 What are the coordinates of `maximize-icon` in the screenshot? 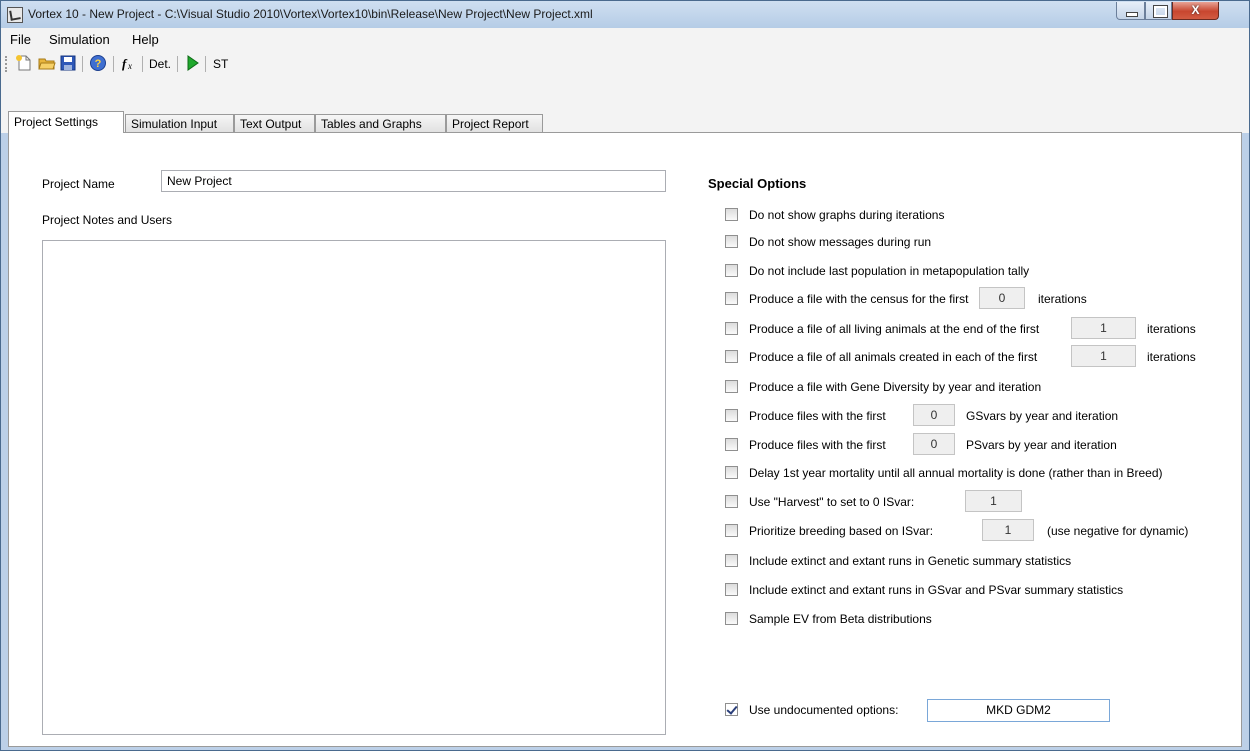 It's located at (1160, 11).